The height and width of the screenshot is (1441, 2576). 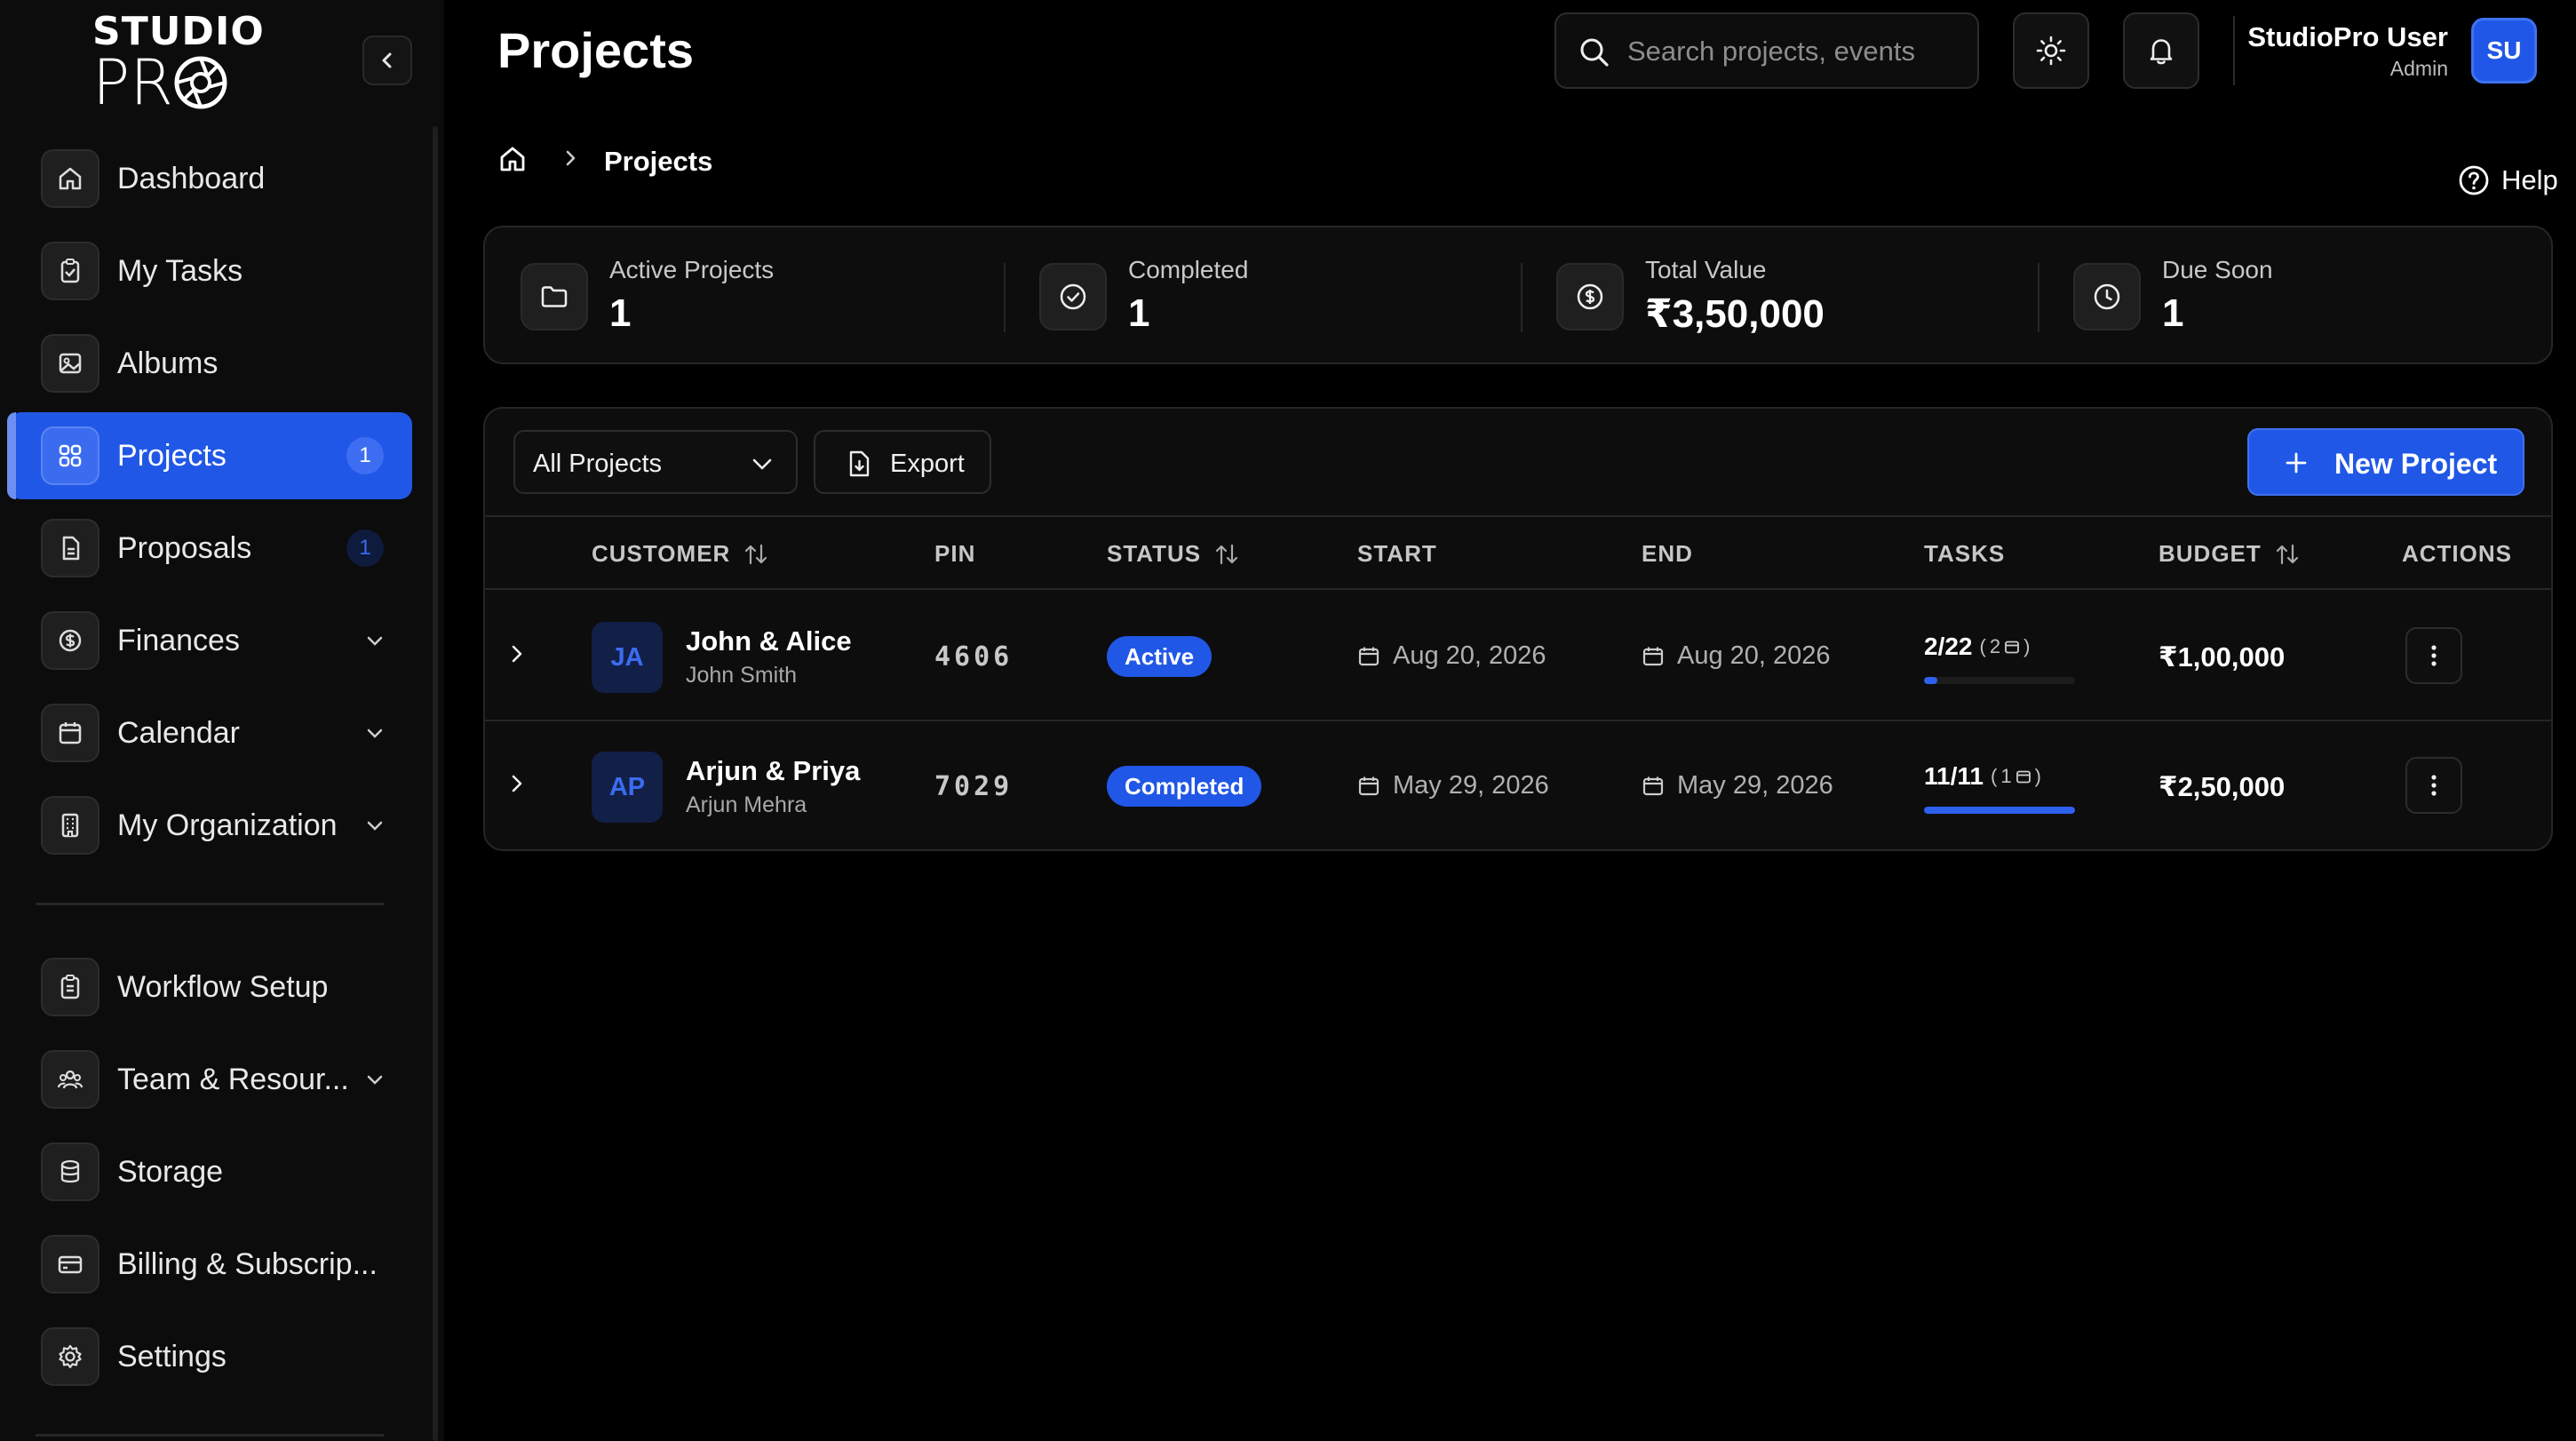 I want to click on sidebar-item-my-tasks: My Tasks, so click(x=210, y=271).